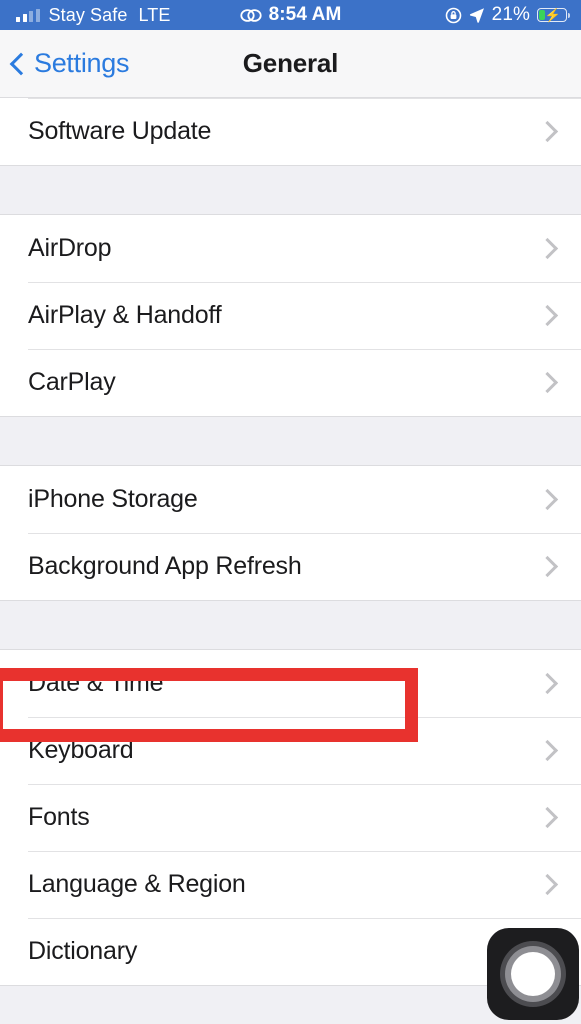 This screenshot has width=581, height=1024. Describe the element at coordinates (28, 15) in the screenshot. I see `cellular-signal-icon` at that location.